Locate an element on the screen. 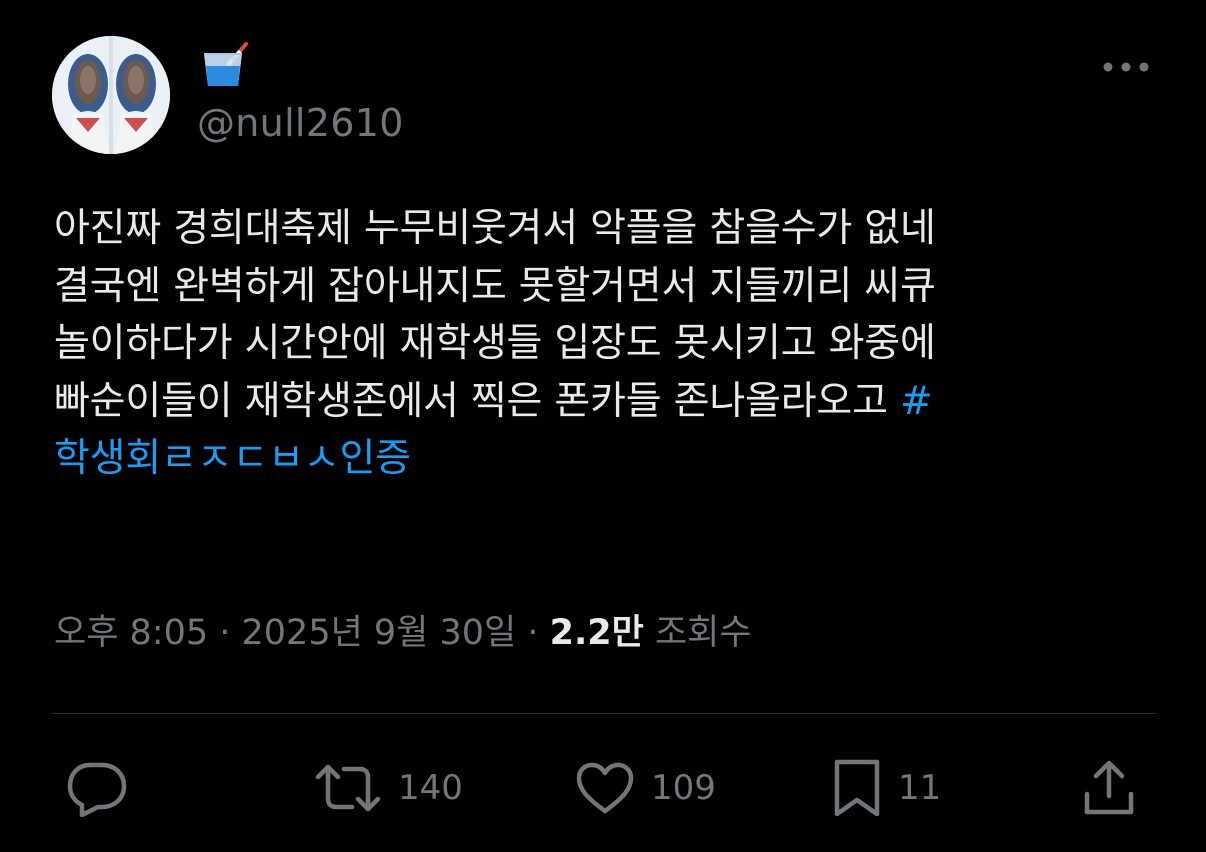  reply-icon is located at coordinates (97, 789).